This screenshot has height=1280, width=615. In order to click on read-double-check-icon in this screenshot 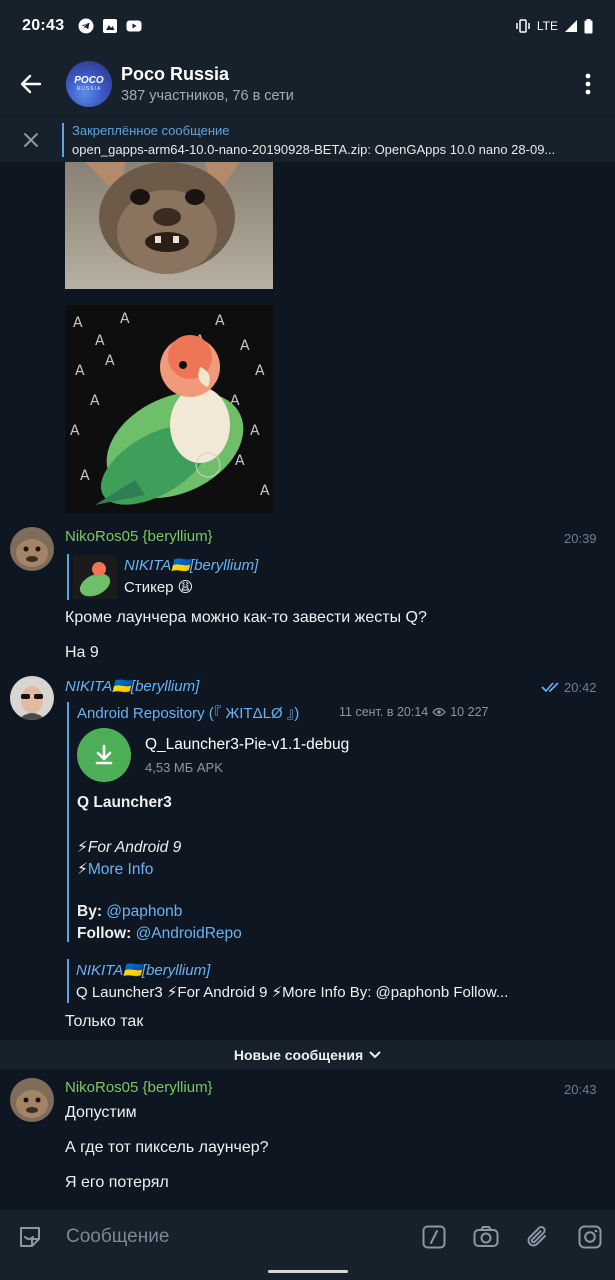, I will do `click(550, 687)`.